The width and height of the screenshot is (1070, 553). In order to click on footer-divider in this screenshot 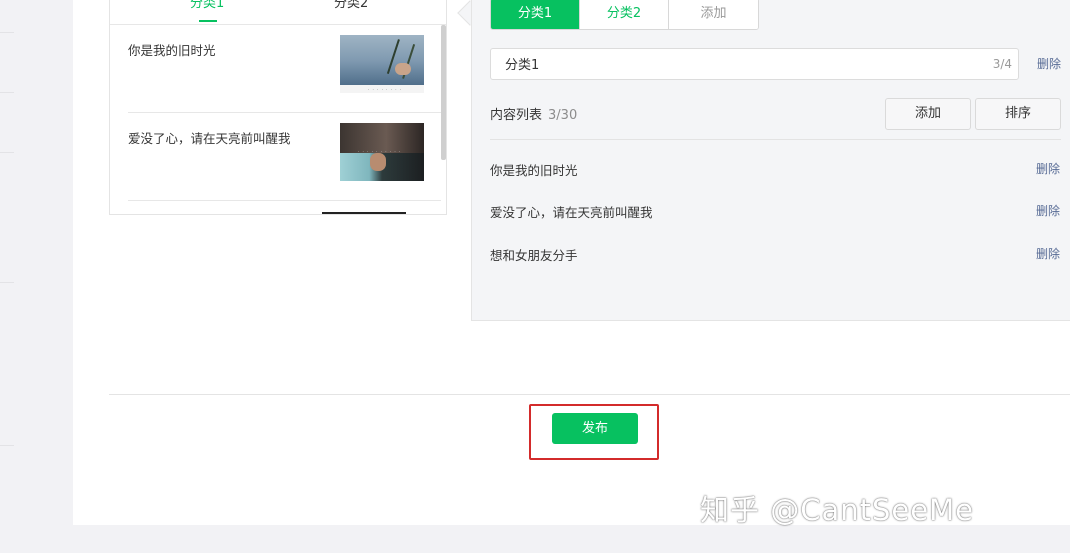, I will do `click(589, 394)`.